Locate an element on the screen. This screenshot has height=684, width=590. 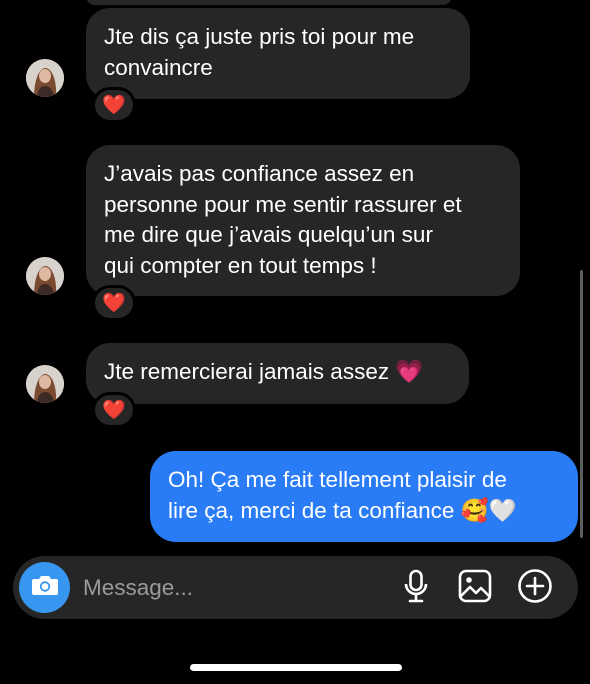
message-composer is located at coordinates (295, 587).